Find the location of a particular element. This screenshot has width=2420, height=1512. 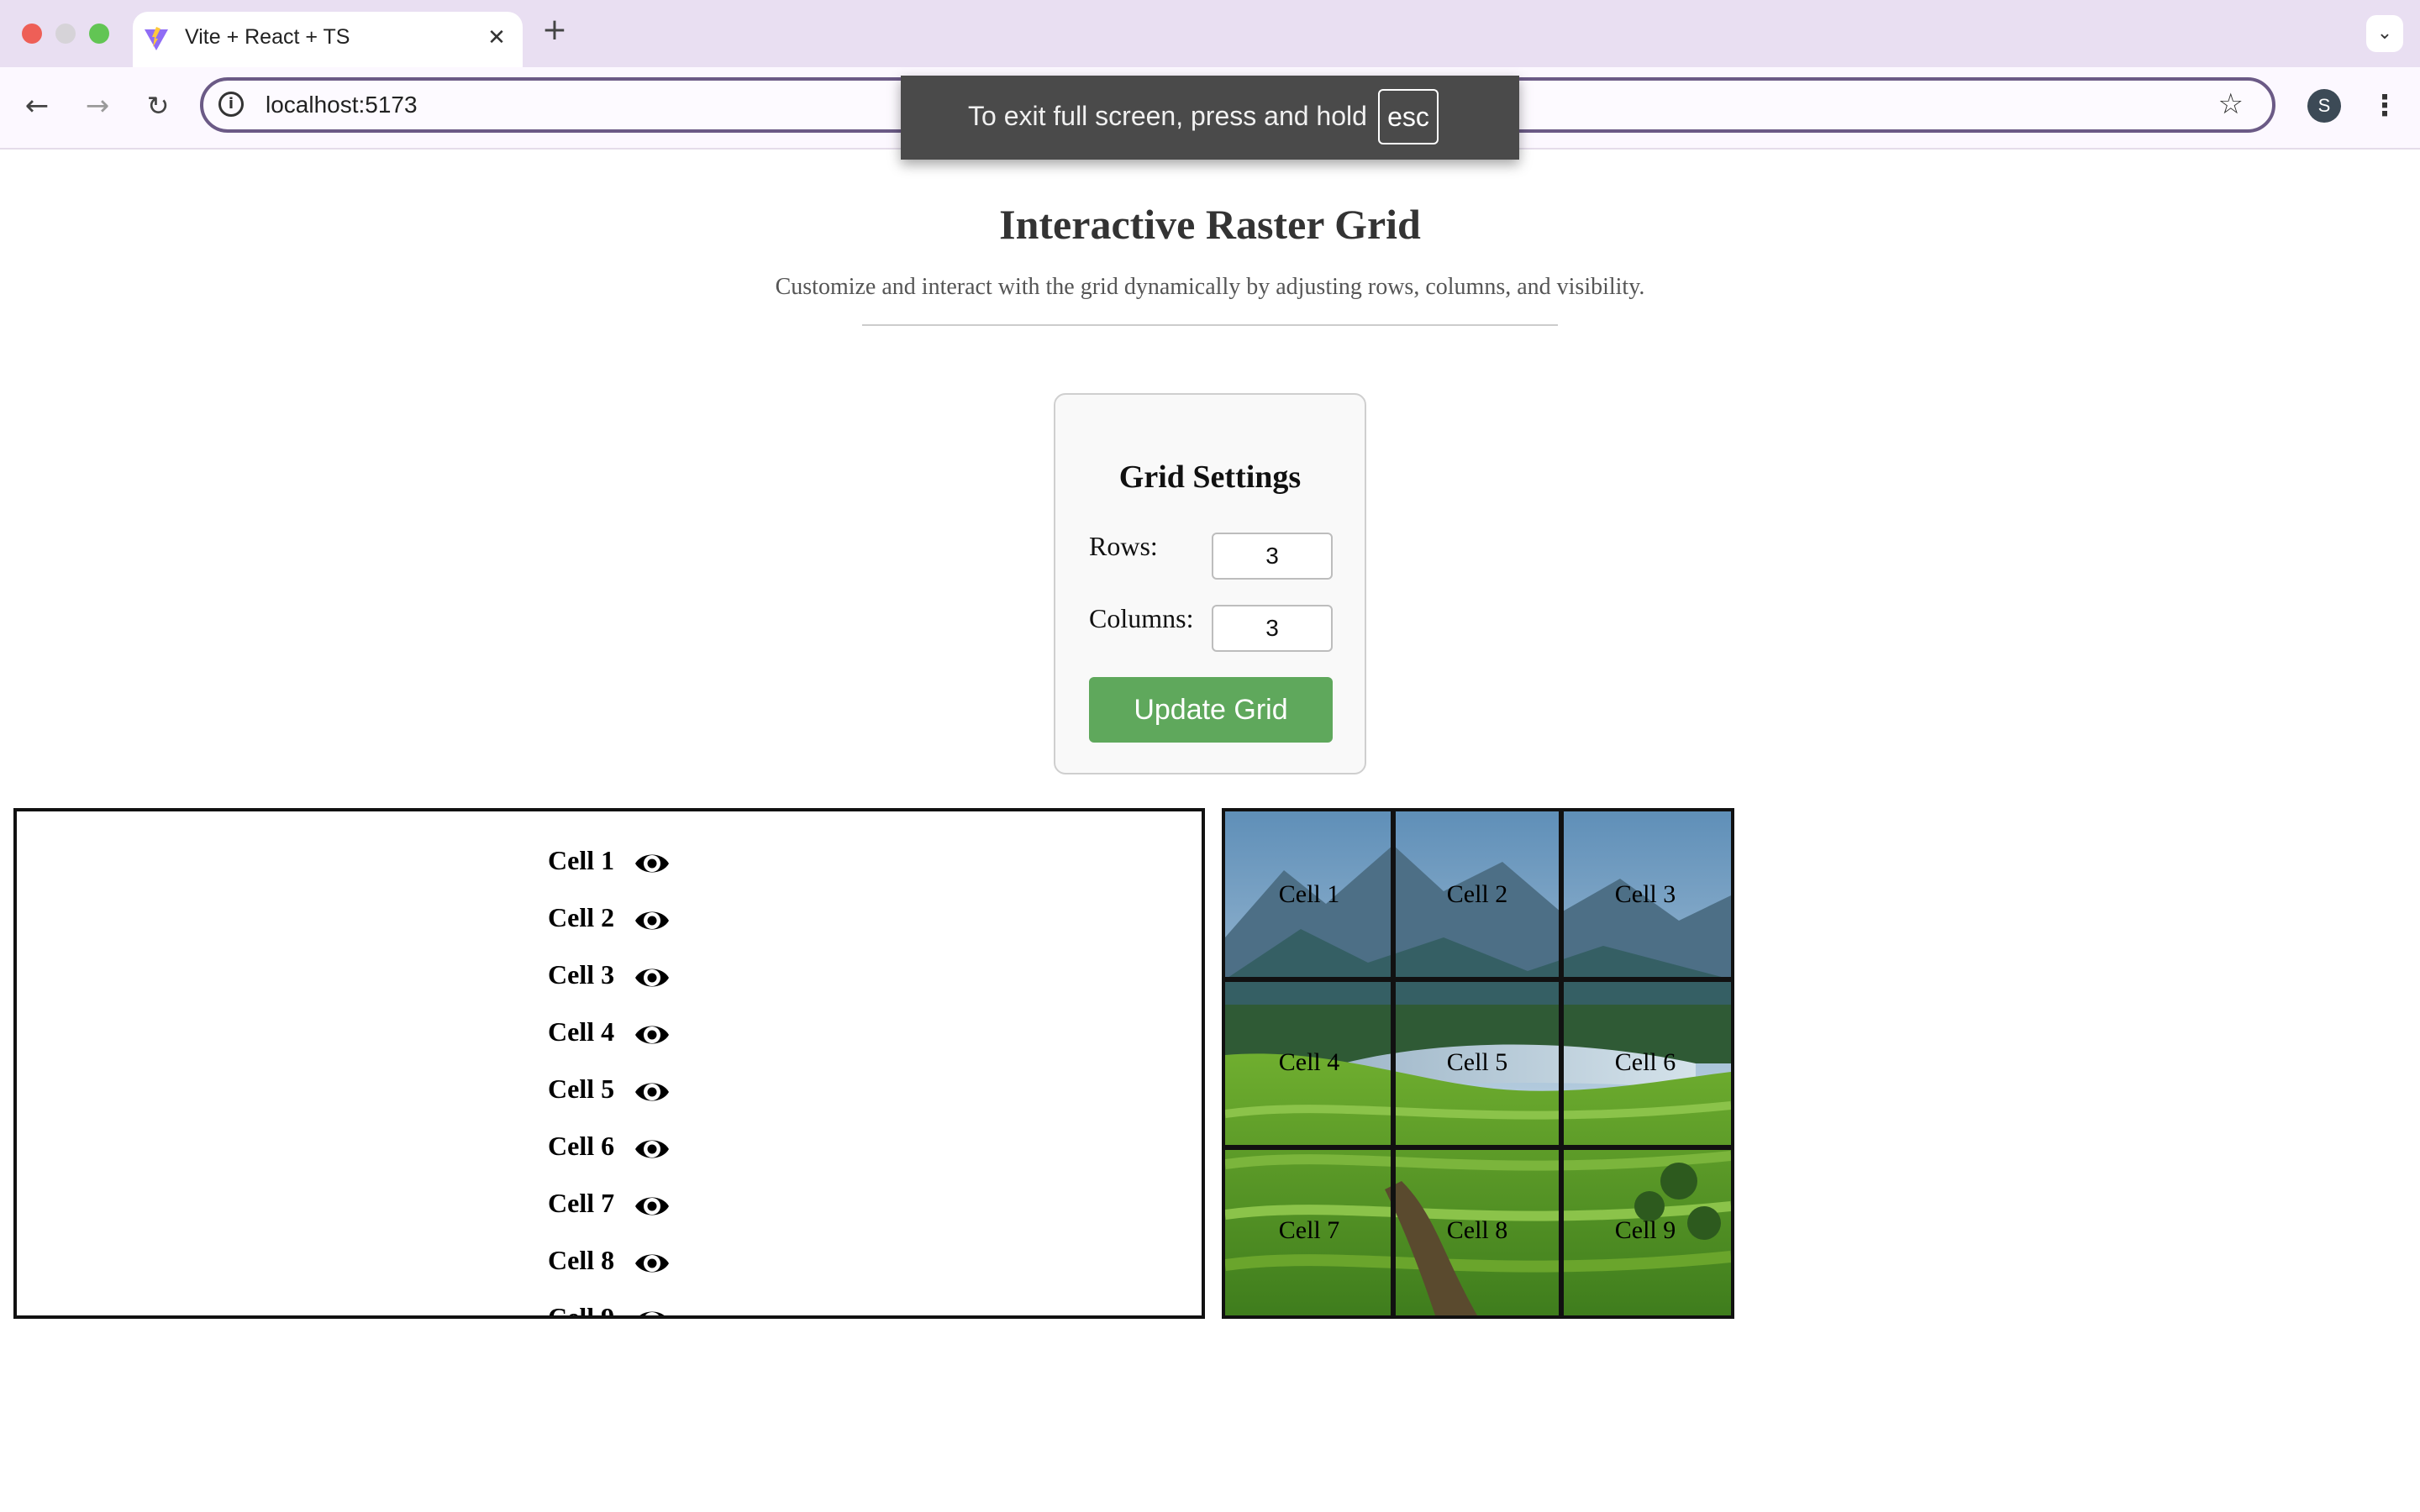

rows-input is located at coordinates (1272, 556).